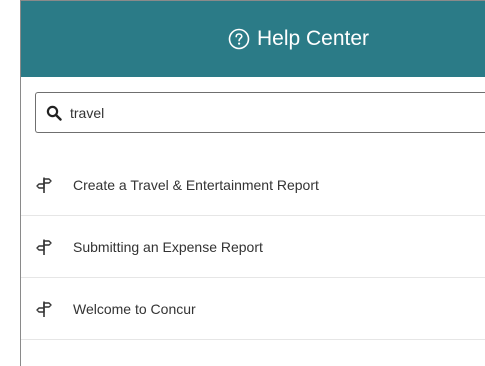 Image resolution: width=485 pixels, height=366 pixels. Describe the element at coordinates (134, 308) in the screenshot. I see `result-item-label: Welcome to Concur` at that location.